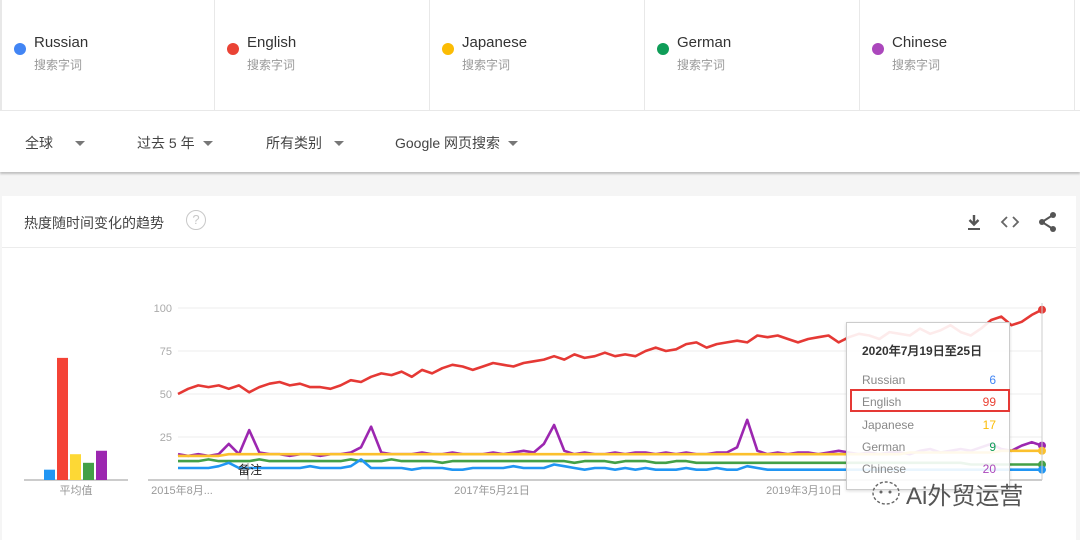  What do you see at coordinates (61, 42) in the screenshot?
I see `term-name: Russian` at bounding box center [61, 42].